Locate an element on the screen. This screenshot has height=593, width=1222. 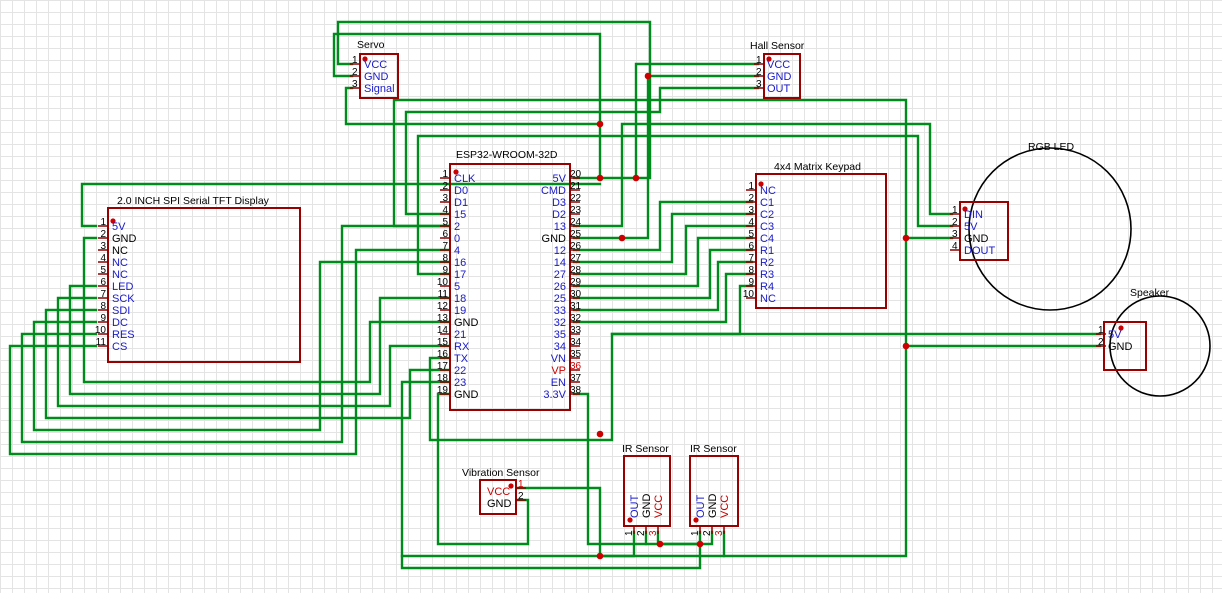
component-title: RGB LED is located at coordinates (1051, 147).